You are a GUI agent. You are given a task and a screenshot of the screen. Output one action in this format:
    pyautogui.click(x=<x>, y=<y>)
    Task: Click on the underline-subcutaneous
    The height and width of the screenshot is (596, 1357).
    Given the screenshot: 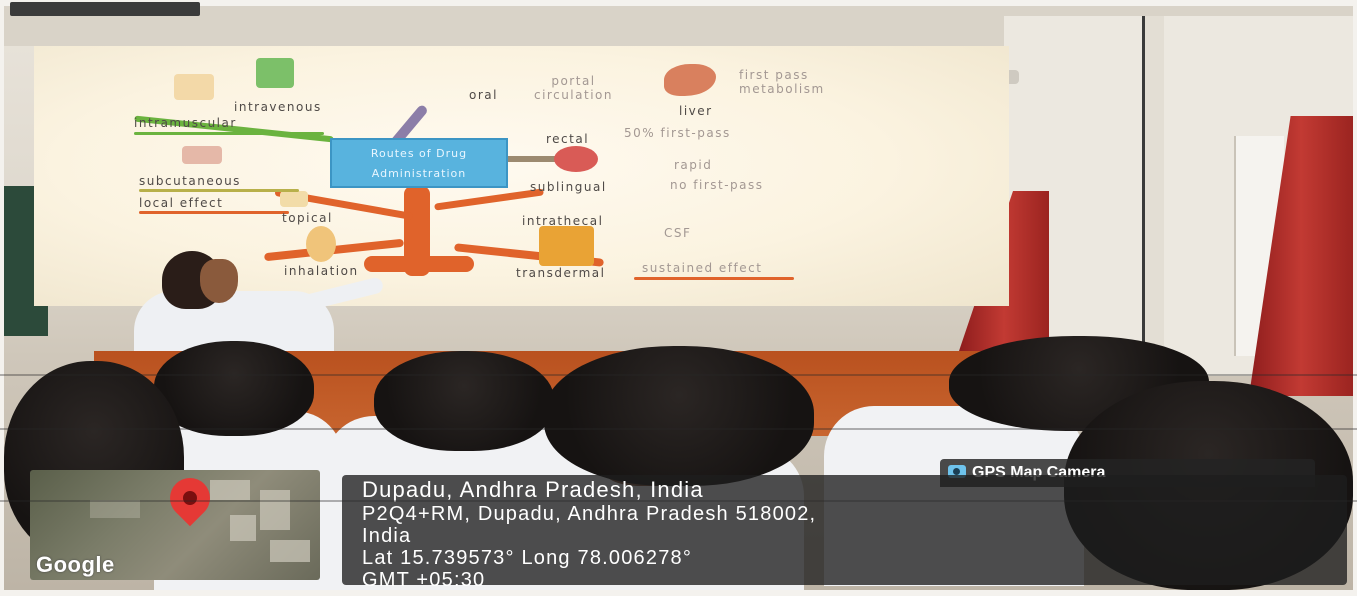 What is the action you would take?
    pyautogui.click(x=219, y=190)
    